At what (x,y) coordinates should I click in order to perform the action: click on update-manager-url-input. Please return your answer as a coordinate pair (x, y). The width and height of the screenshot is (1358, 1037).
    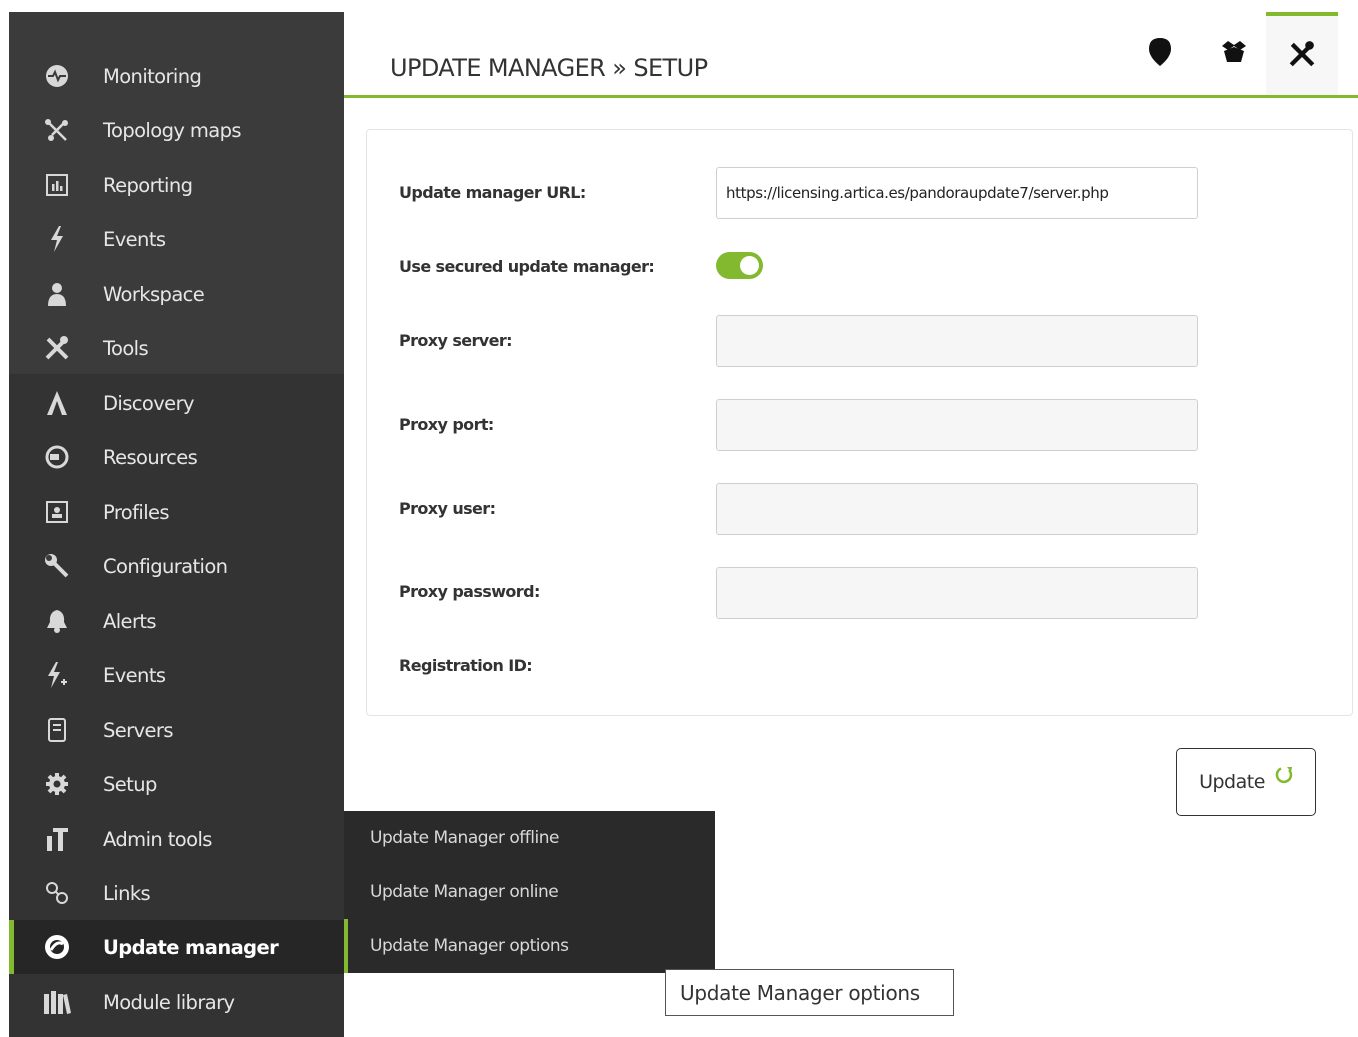
    Looking at the image, I should click on (957, 193).